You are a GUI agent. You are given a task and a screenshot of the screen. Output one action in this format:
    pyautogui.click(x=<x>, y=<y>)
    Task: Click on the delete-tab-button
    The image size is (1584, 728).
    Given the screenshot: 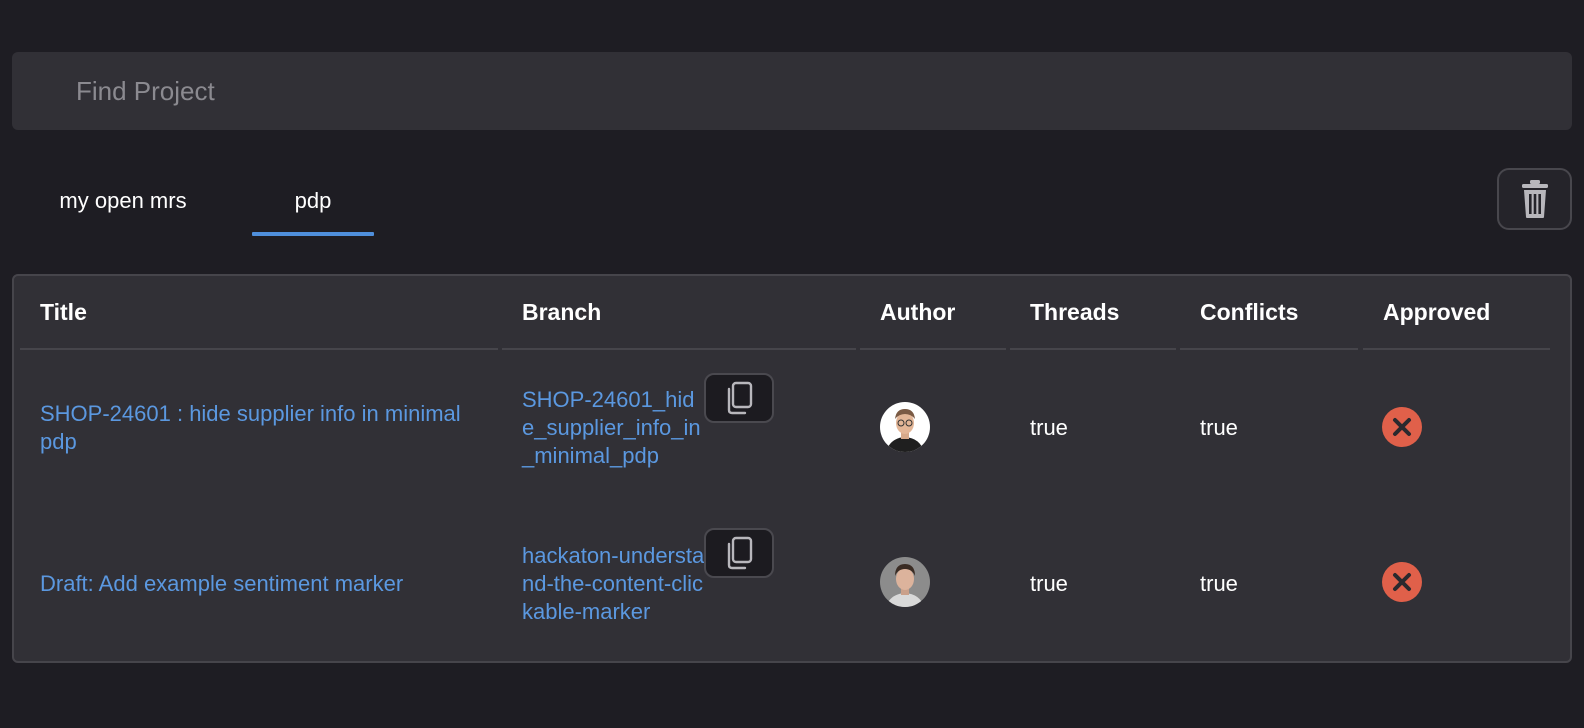 What is the action you would take?
    pyautogui.click(x=1534, y=199)
    